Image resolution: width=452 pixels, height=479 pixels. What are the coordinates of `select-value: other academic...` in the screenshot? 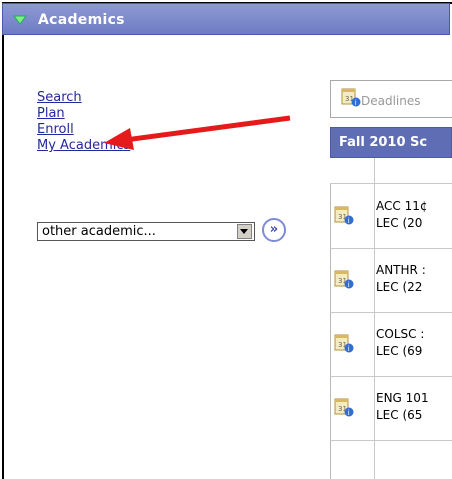 It's located at (99, 231).